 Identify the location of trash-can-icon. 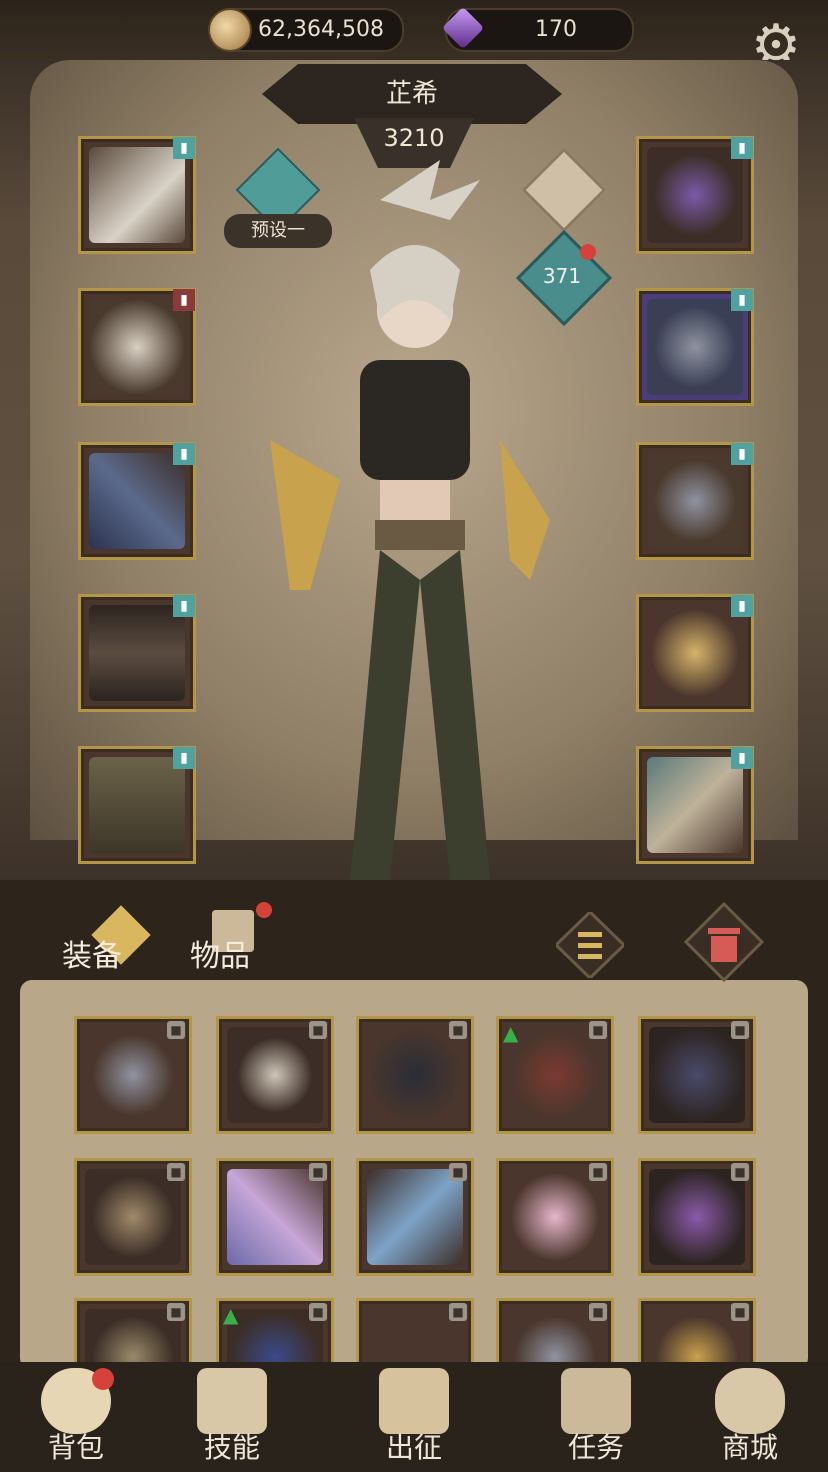
(724, 942).